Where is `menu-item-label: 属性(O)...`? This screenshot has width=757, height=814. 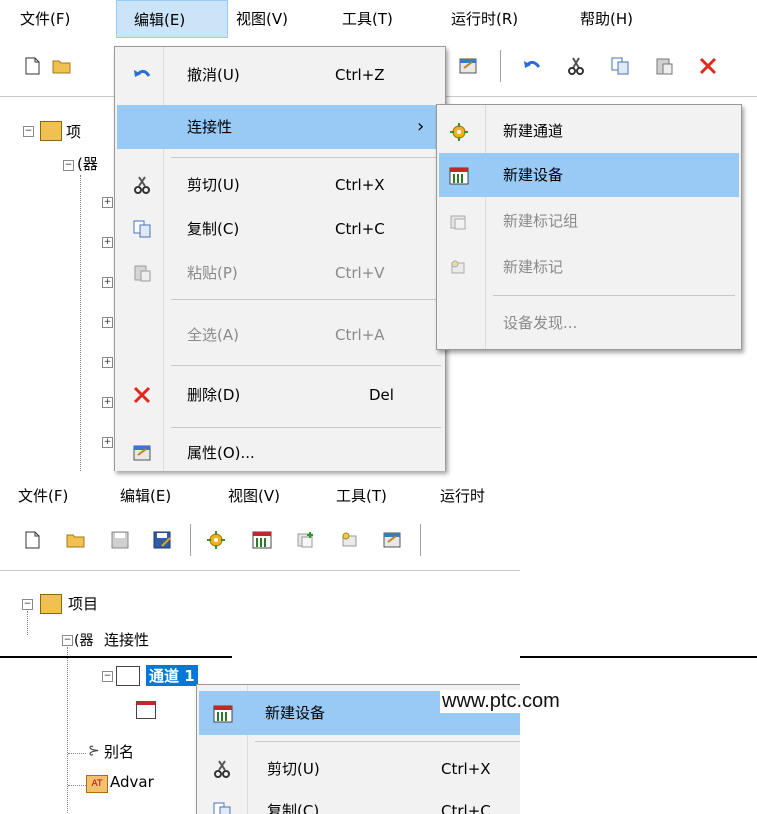
menu-item-label: 属性(O)... is located at coordinates (221, 453).